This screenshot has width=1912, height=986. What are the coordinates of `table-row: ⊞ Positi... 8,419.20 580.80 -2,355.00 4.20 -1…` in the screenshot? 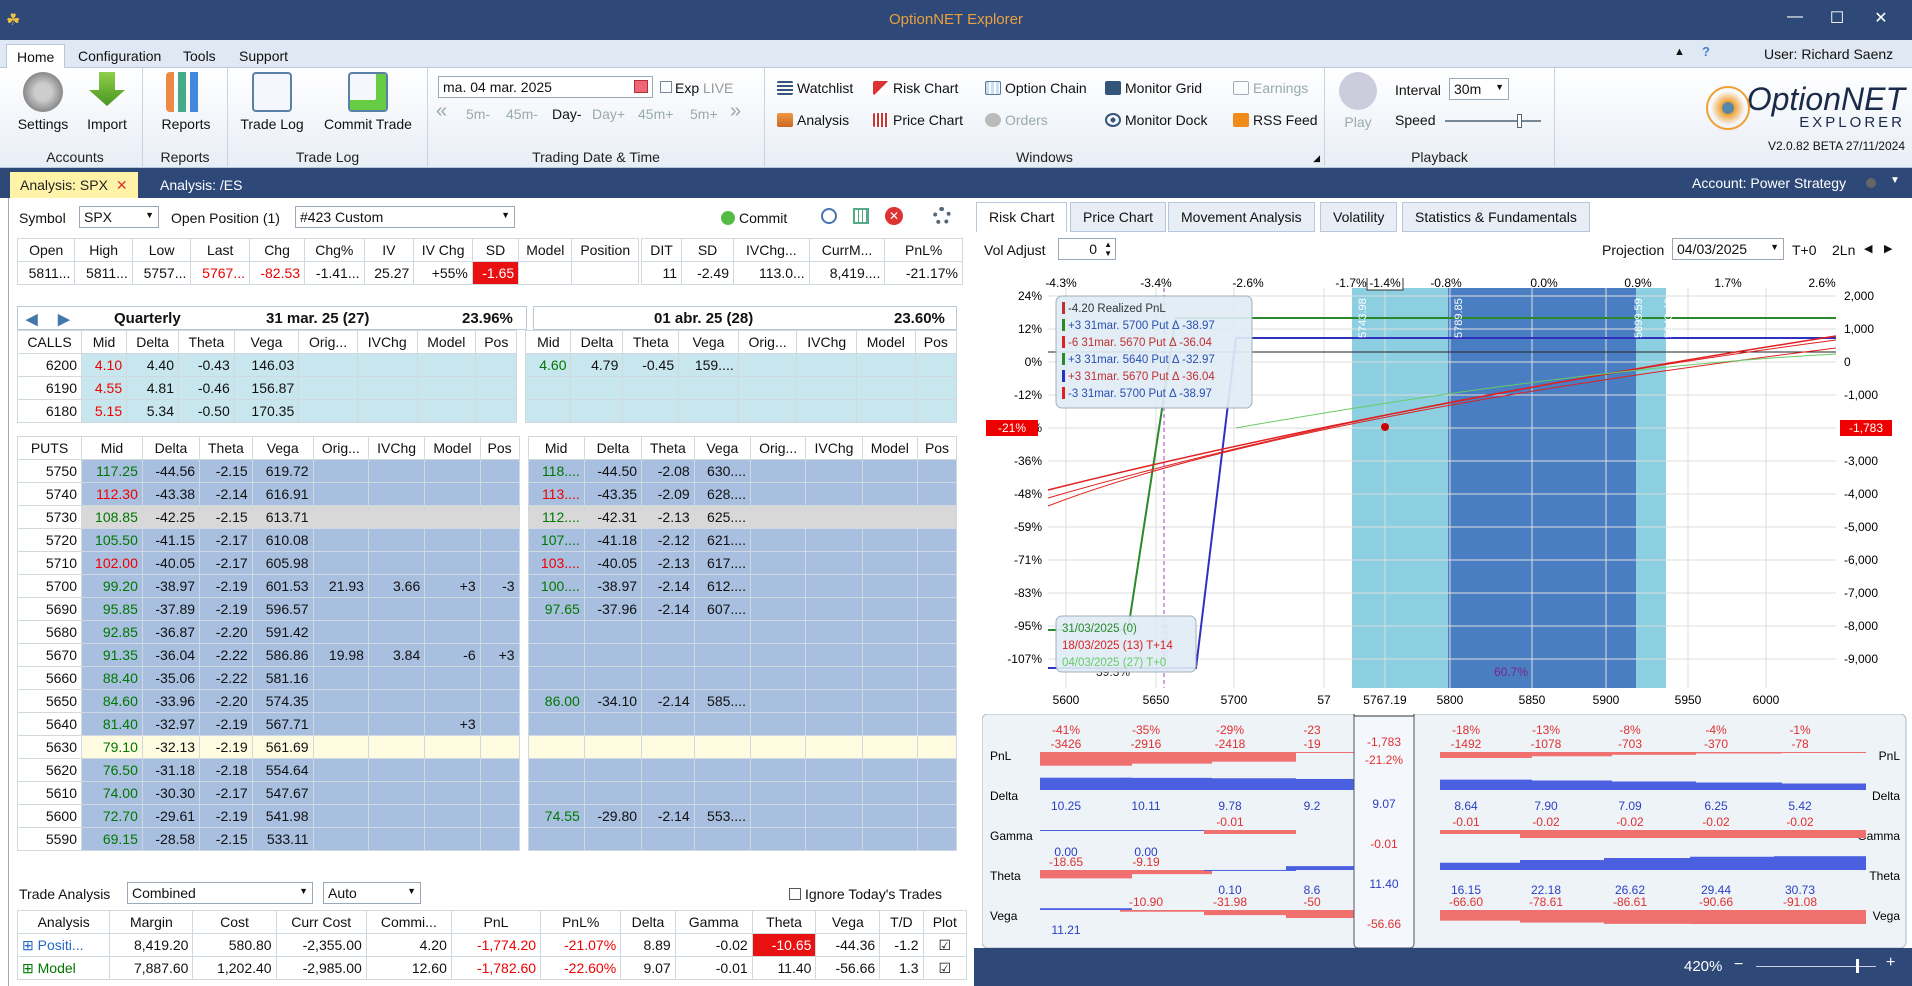 It's located at (492, 945).